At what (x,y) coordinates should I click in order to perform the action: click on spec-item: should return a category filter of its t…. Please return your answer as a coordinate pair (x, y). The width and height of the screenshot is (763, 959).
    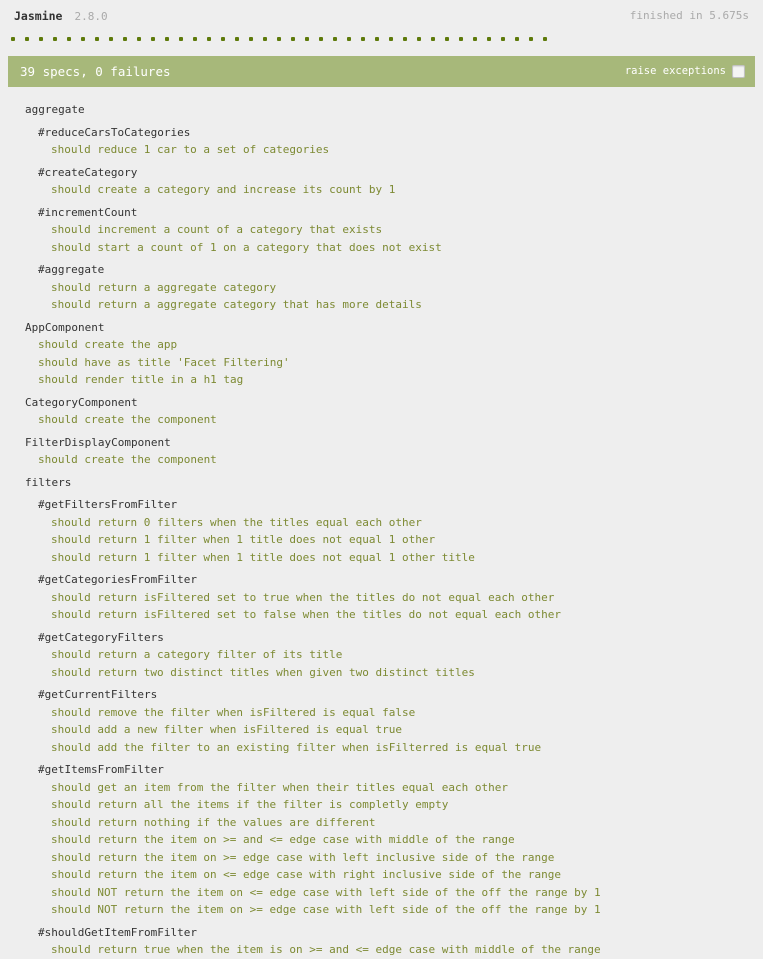
    Looking at the image, I should click on (381, 655).